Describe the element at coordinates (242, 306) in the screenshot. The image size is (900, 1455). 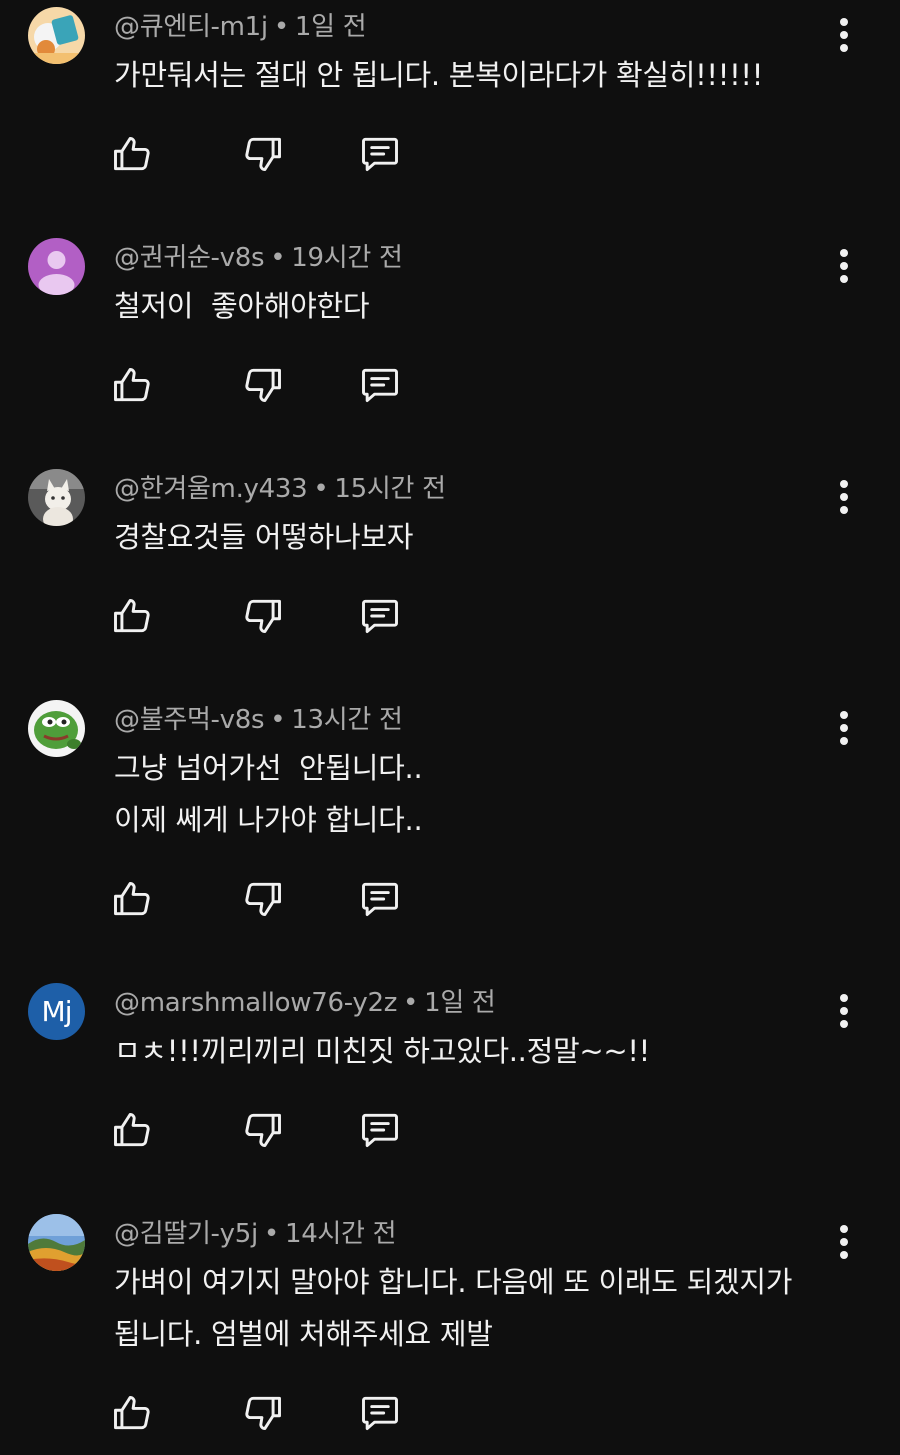
I see `comment-text: 철저이 좋아해야한다` at that location.